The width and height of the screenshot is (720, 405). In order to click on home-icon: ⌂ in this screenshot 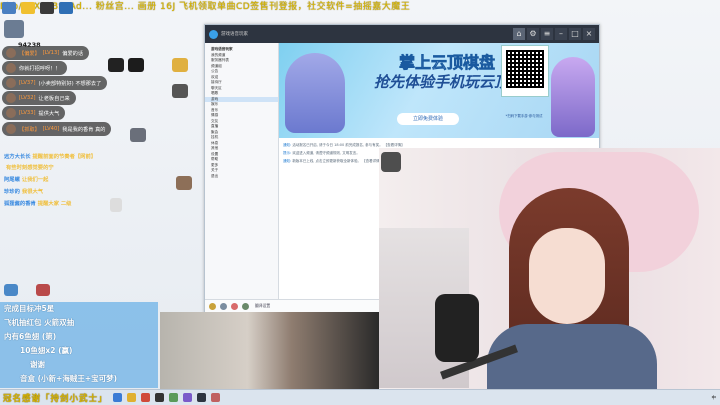, I will do `click(519, 34)`.